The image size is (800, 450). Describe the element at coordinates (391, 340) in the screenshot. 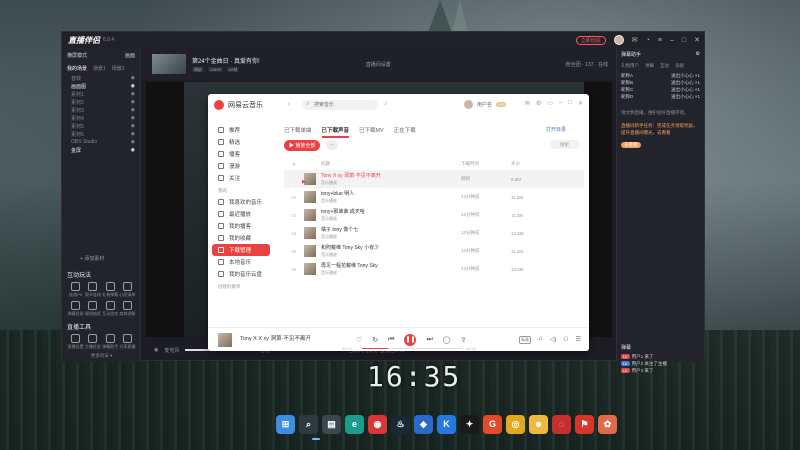

I see `previous-icon: ⏮` at that location.